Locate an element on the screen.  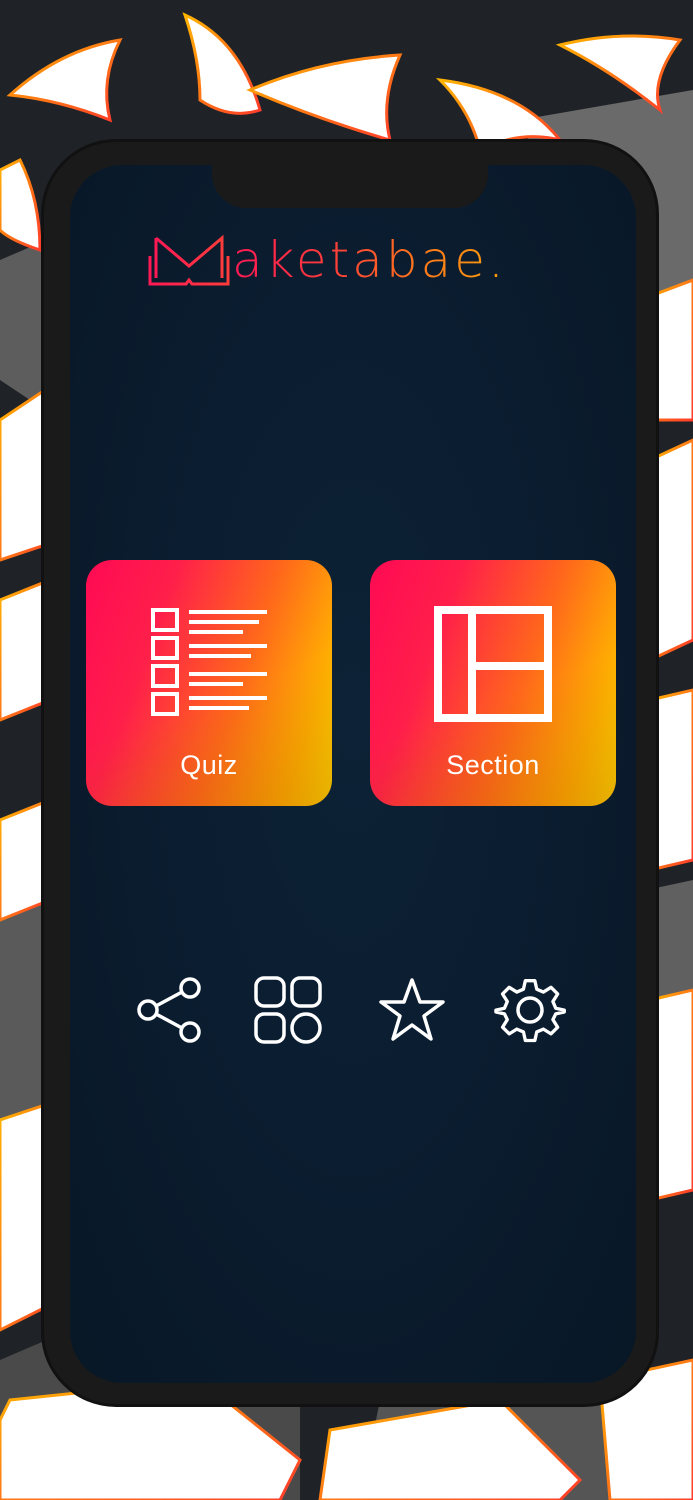
share-icon is located at coordinates (169, 1010).